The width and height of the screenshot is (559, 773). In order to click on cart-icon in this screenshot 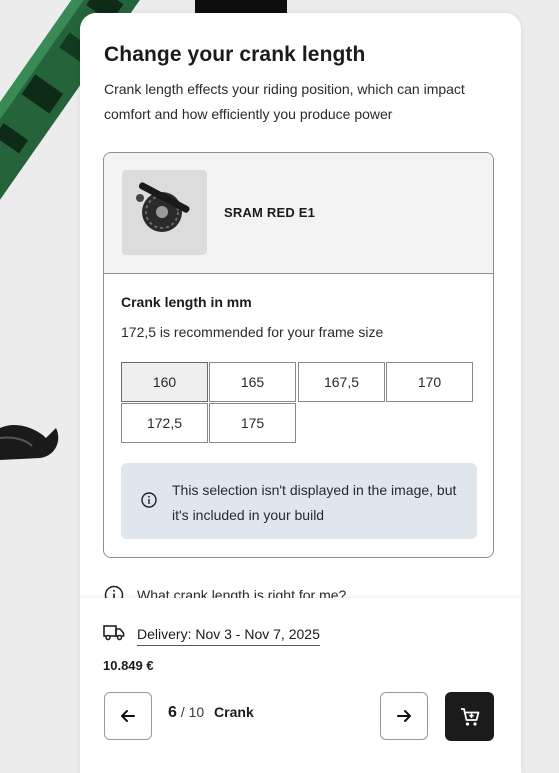, I will do `click(469, 716)`.